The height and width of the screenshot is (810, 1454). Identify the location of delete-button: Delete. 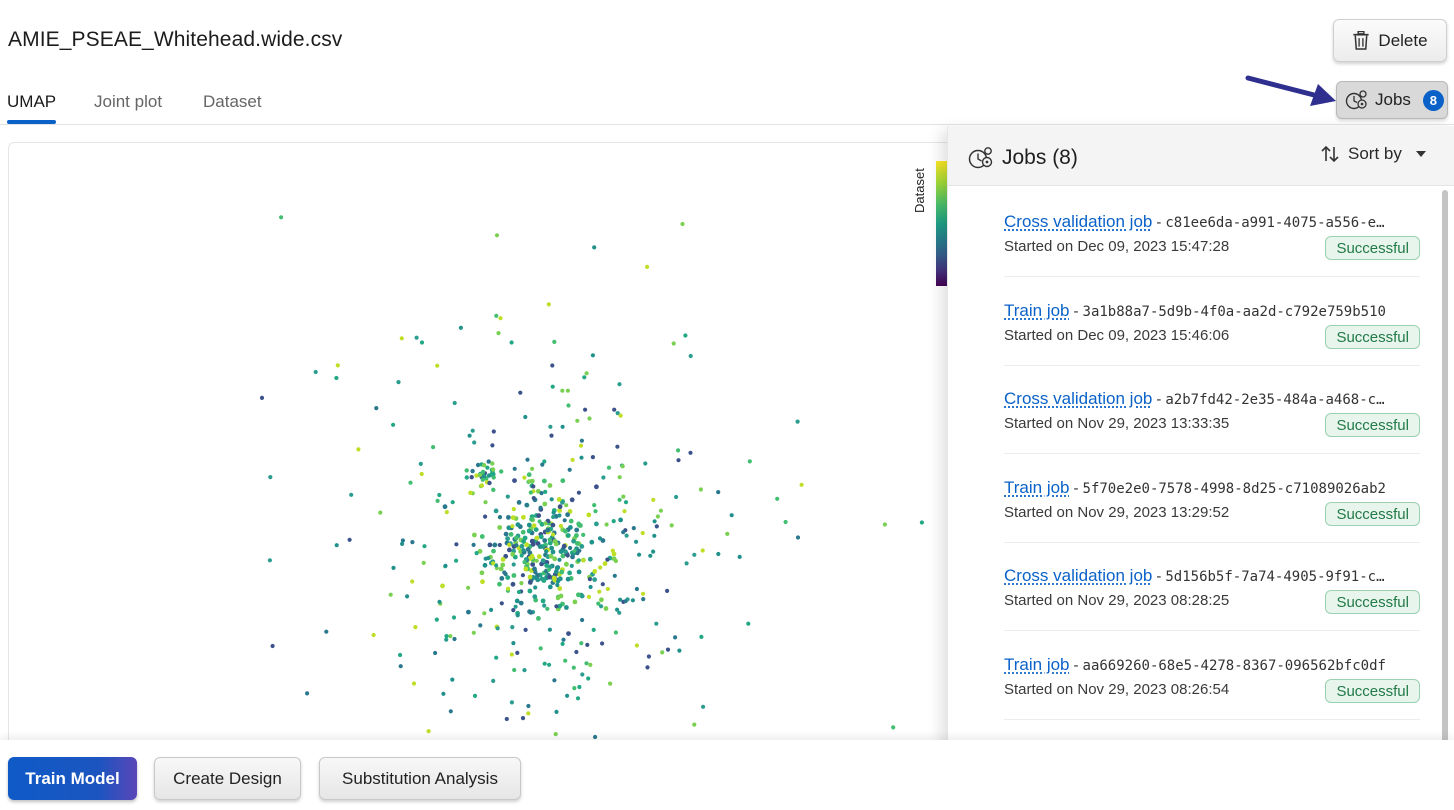
(1390, 40).